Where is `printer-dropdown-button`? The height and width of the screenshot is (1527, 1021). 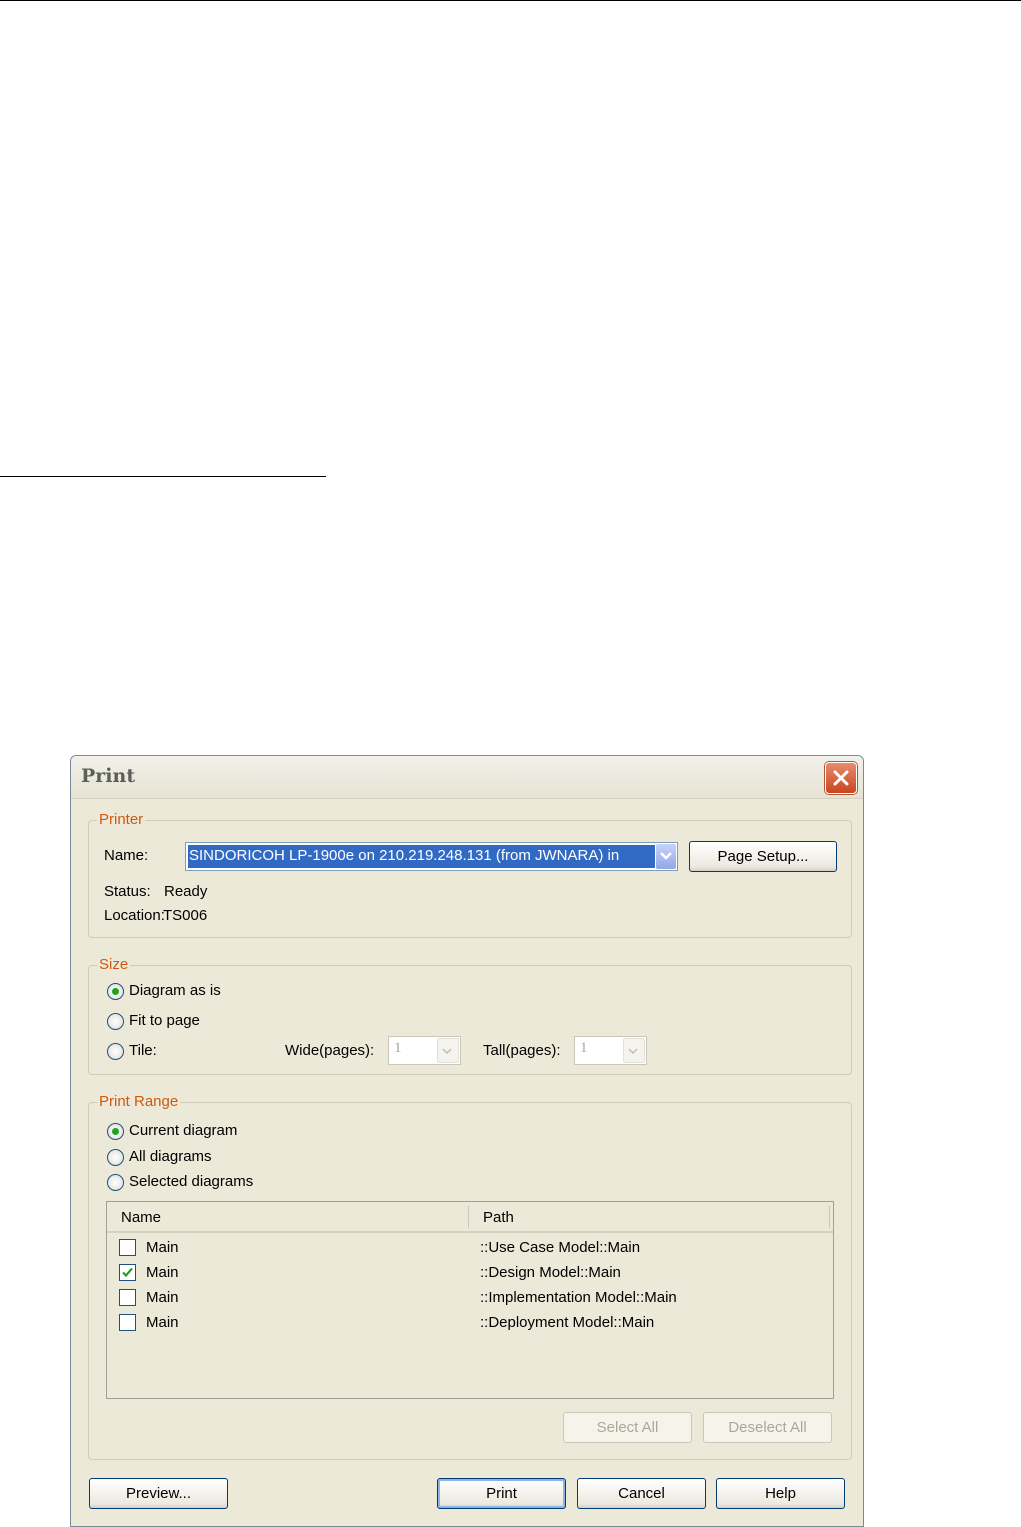
printer-dropdown-button is located at coordinates (666, 856).